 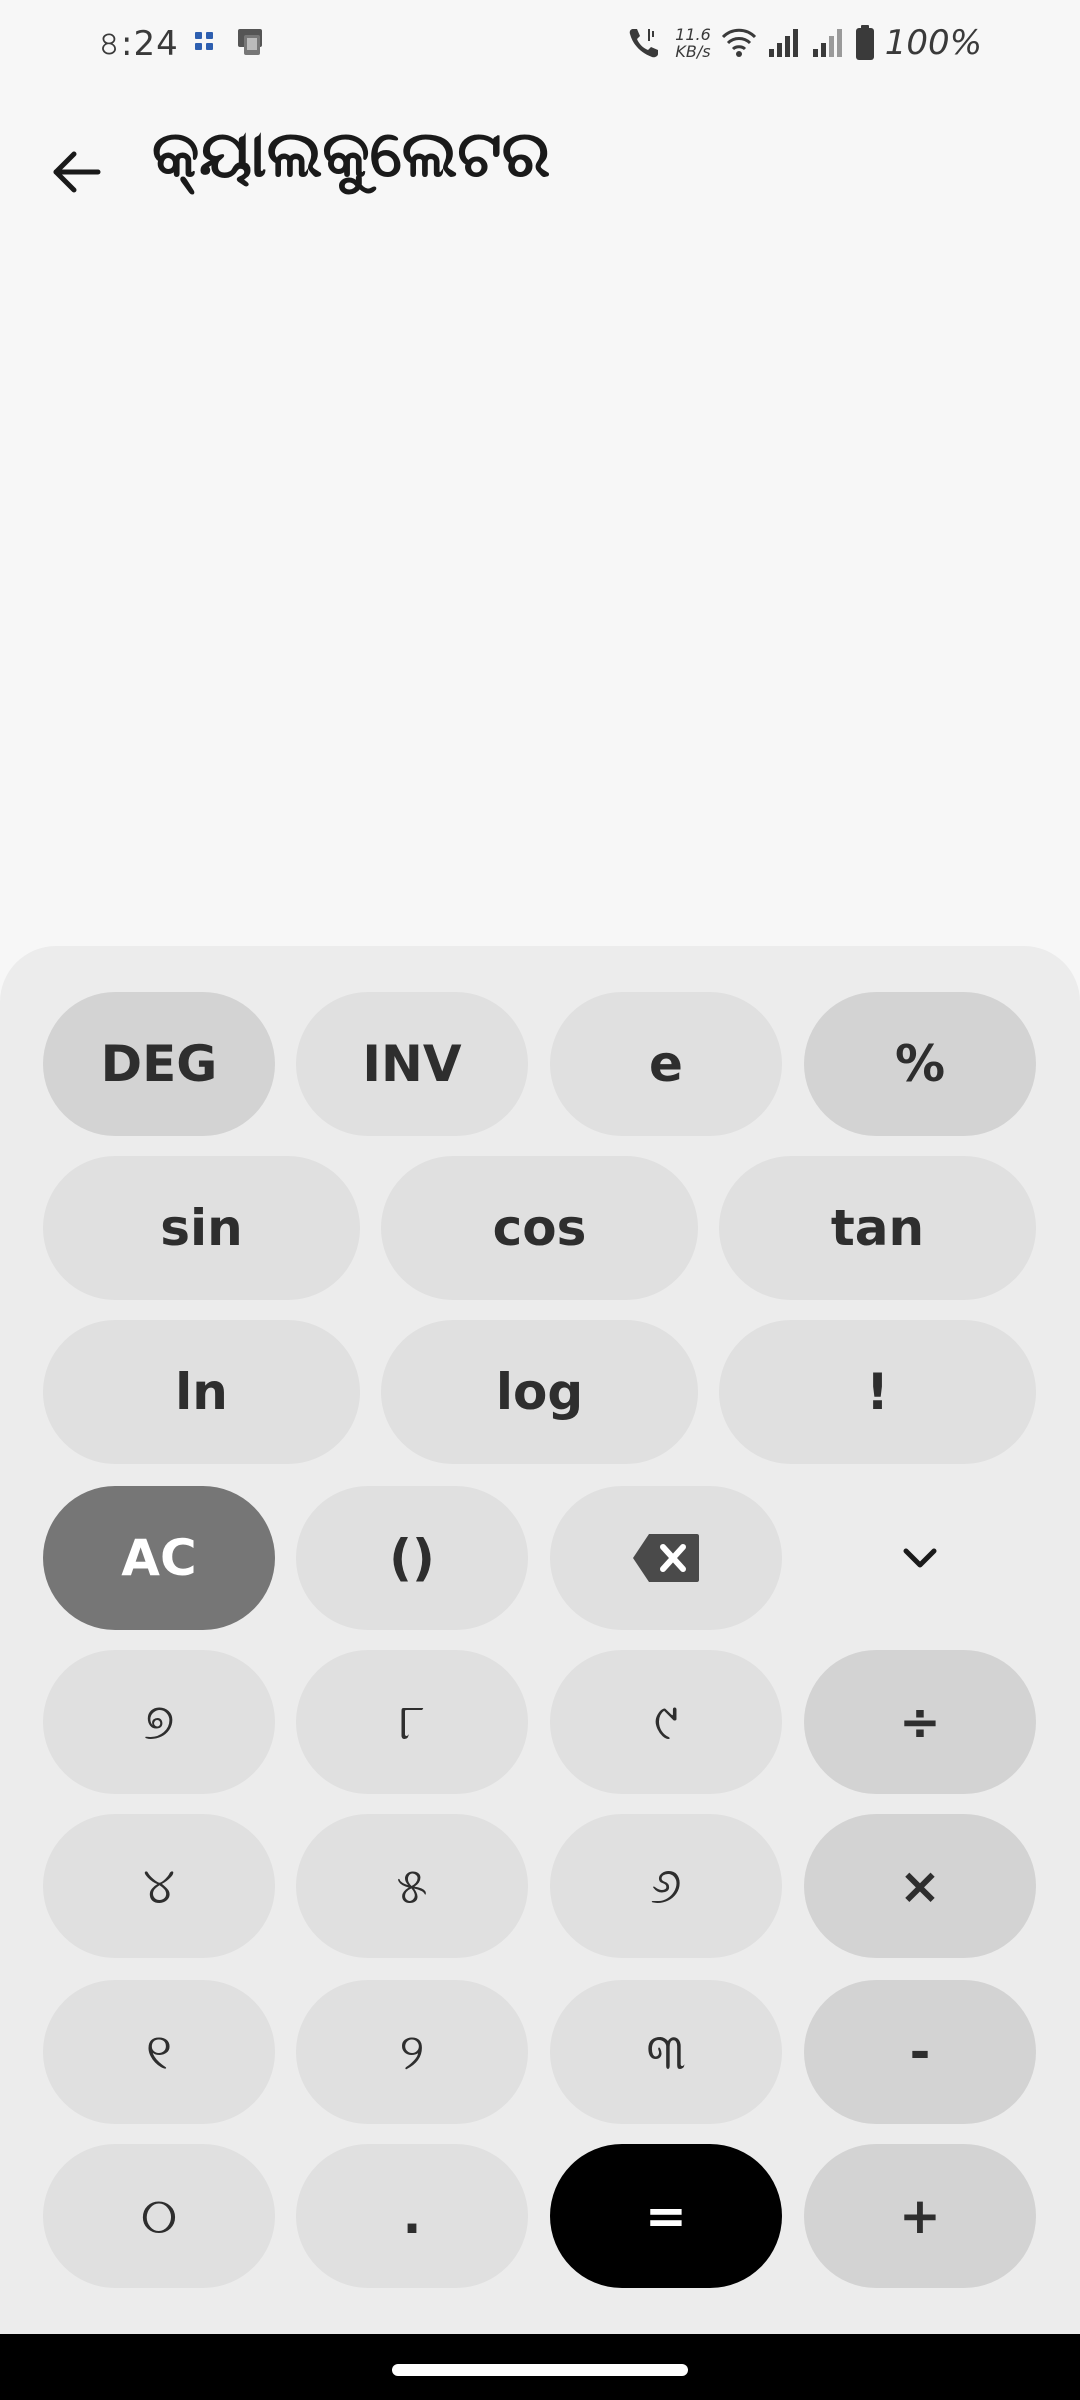 I want to click on battery-percent: 100%, so click(x=933, y=43).